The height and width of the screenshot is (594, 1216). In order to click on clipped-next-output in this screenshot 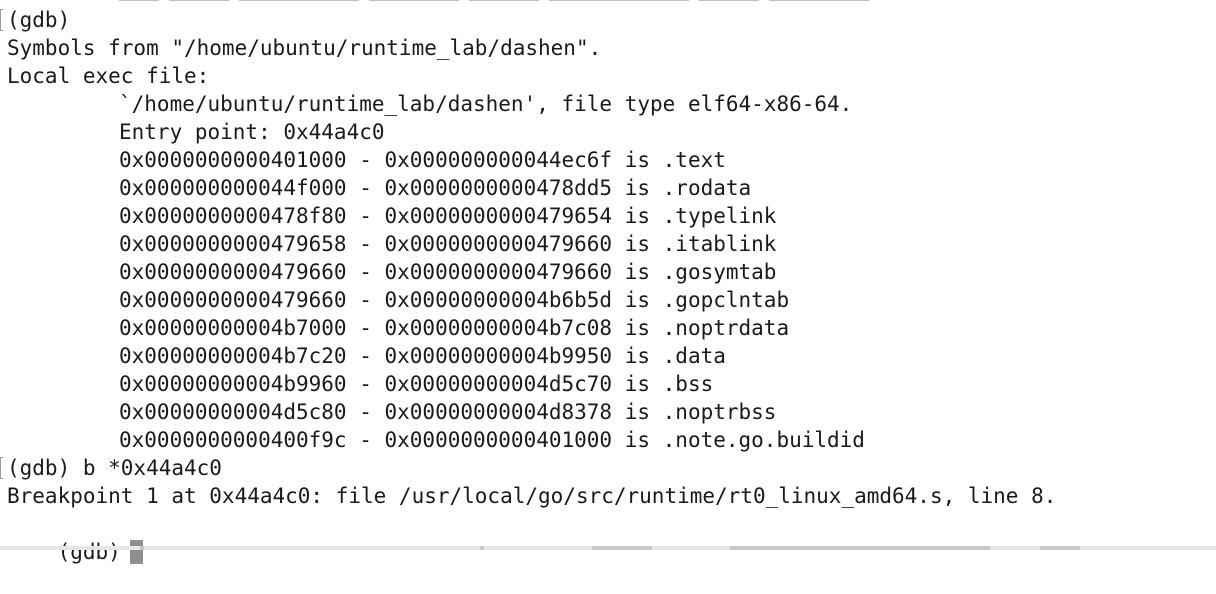, I will do `click(608, 548)`.